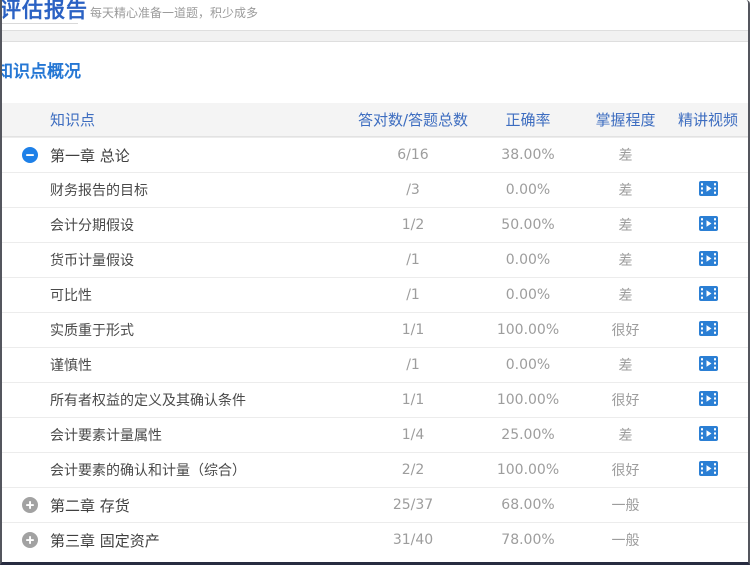  What do you see at coordinates (106, 436) in the screenshot?
I see `knowledge-point-name: 会计要素计量属性` at bounding box center [106, 436].